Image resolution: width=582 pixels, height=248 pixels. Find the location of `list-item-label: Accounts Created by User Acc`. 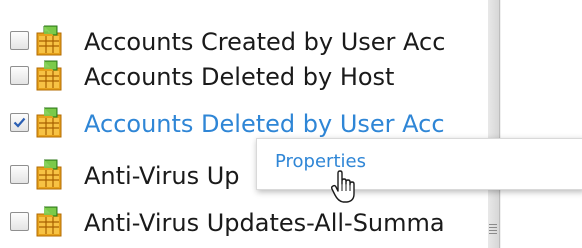

list-item-label: Accounts Created by User Acc is located at coordinates (265, 42).